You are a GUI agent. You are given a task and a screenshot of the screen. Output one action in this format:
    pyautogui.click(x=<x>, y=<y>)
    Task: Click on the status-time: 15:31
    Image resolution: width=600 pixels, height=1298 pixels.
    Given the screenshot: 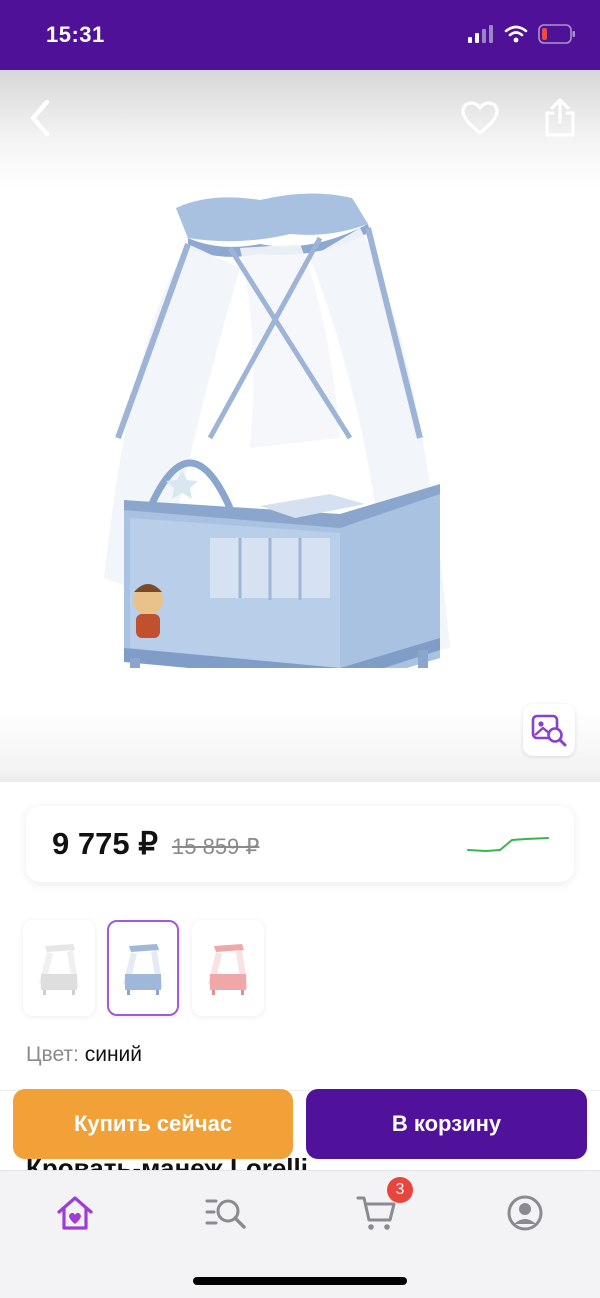 What is the action you would take?
    pyautogui.click(x=75, y=34)
    